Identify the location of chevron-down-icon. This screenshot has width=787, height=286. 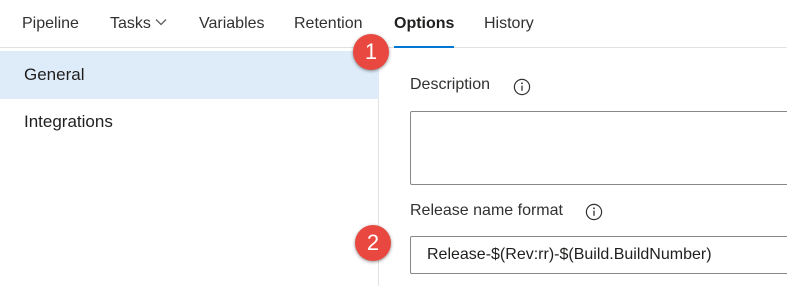
(161, 22).